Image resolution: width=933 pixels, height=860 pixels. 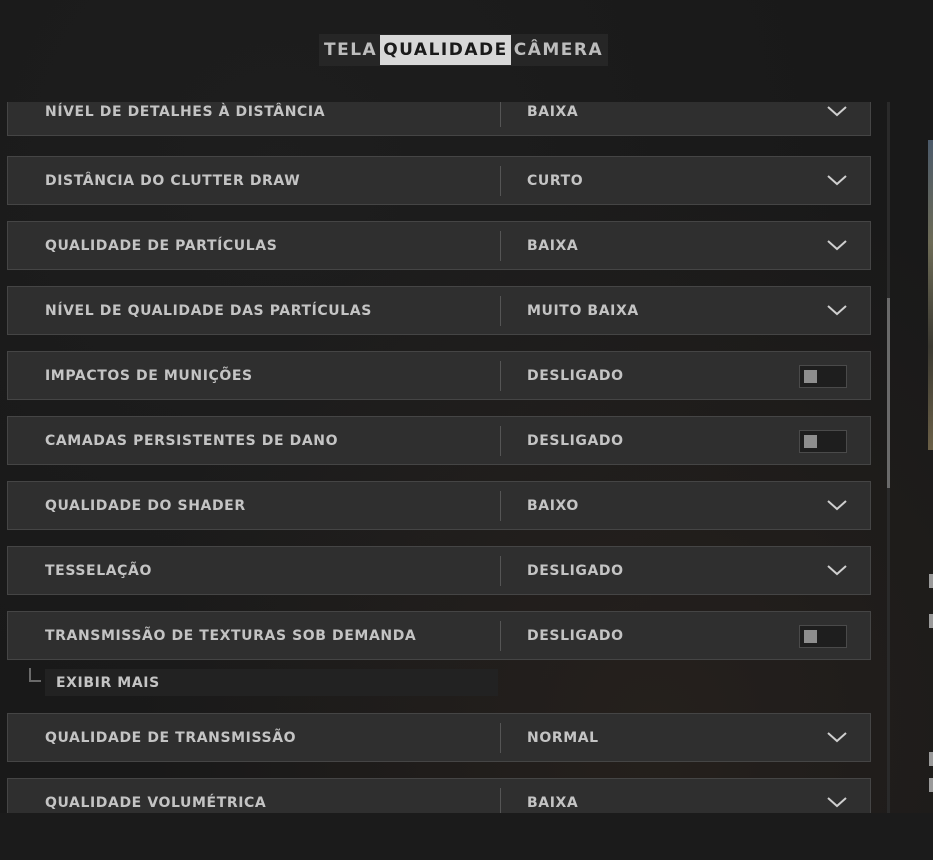 I want to click on setting-value: DESLIGADO, so click(x=575, y=570).